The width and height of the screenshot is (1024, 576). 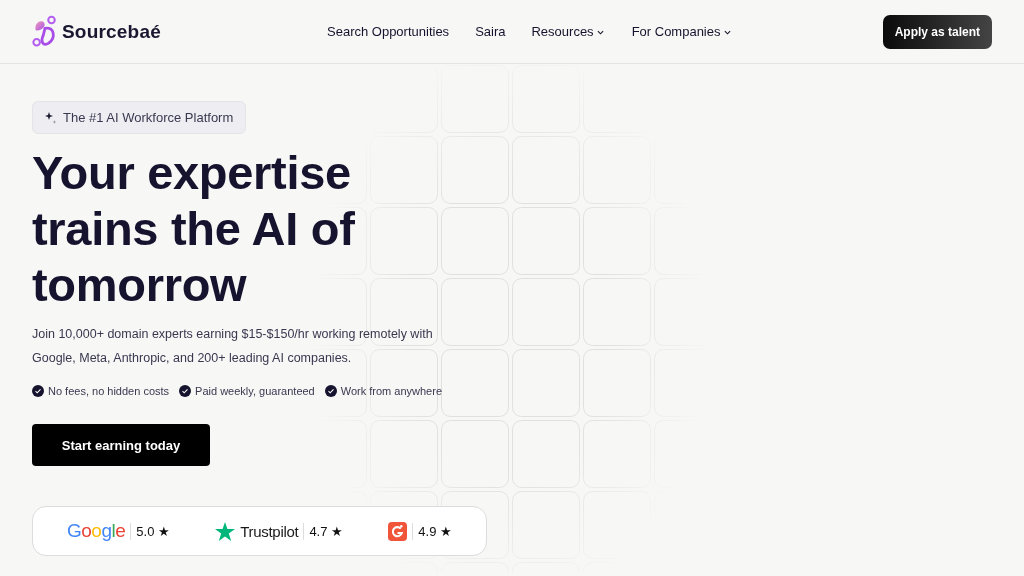 What do you see at coordinates (233, 346) in the screenshot?
I see `description: Join 10,000+ domain experts earning $15-$150/hr working remotely with Google, Meta, Anthropic, and 200+ leading AI companies.` at bounding box center [233, 346].